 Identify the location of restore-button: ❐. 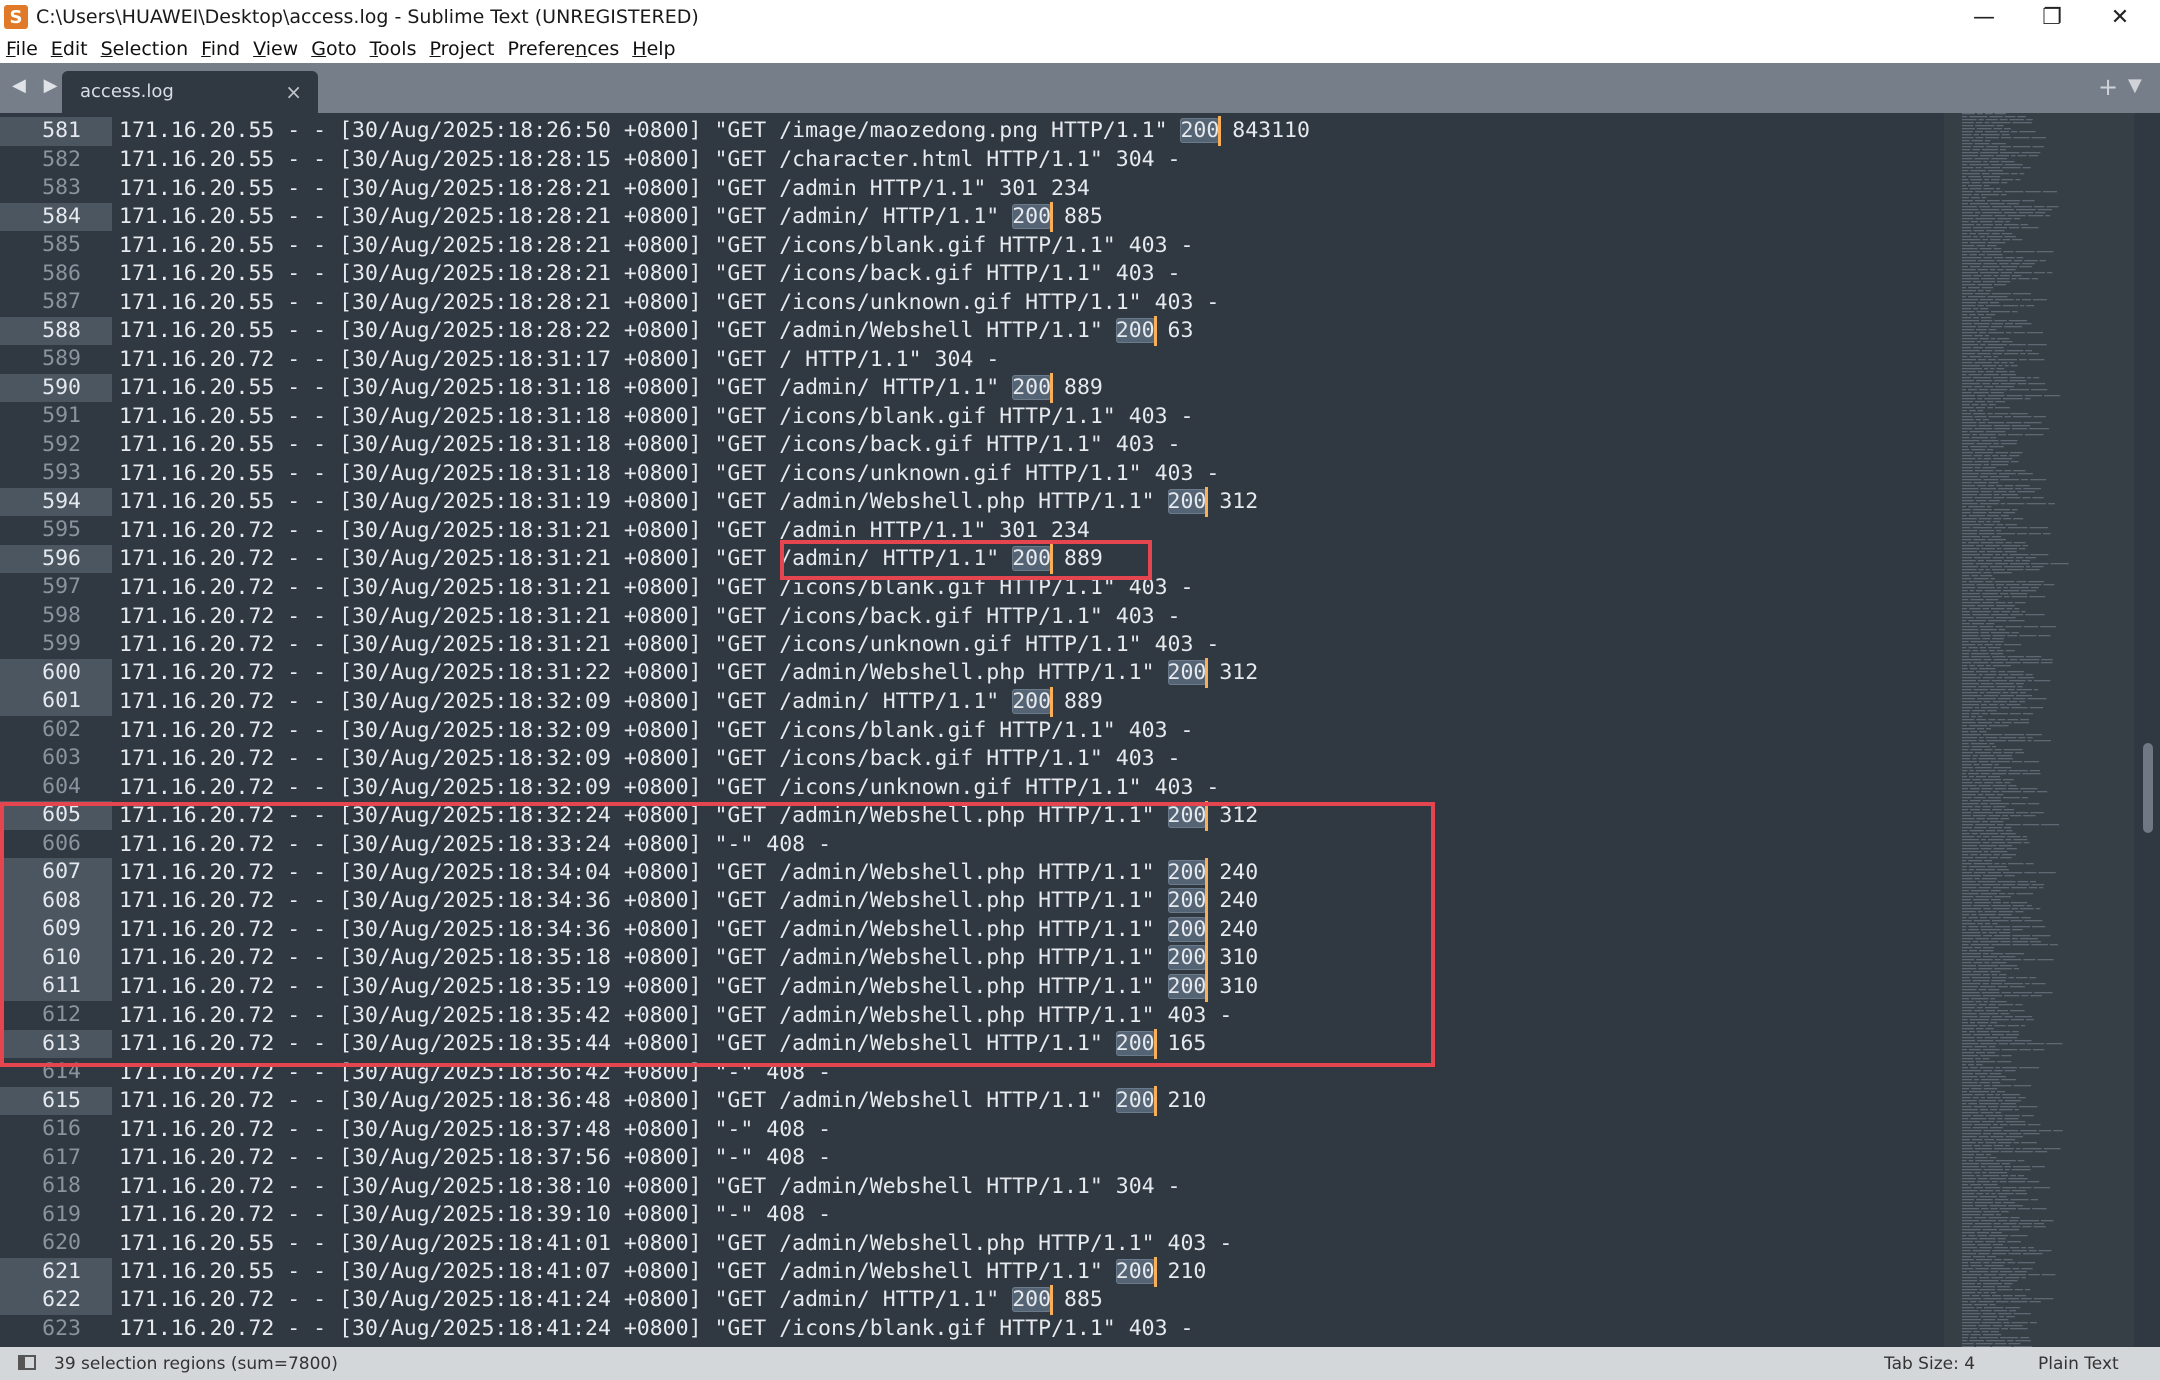
(2052, 17).